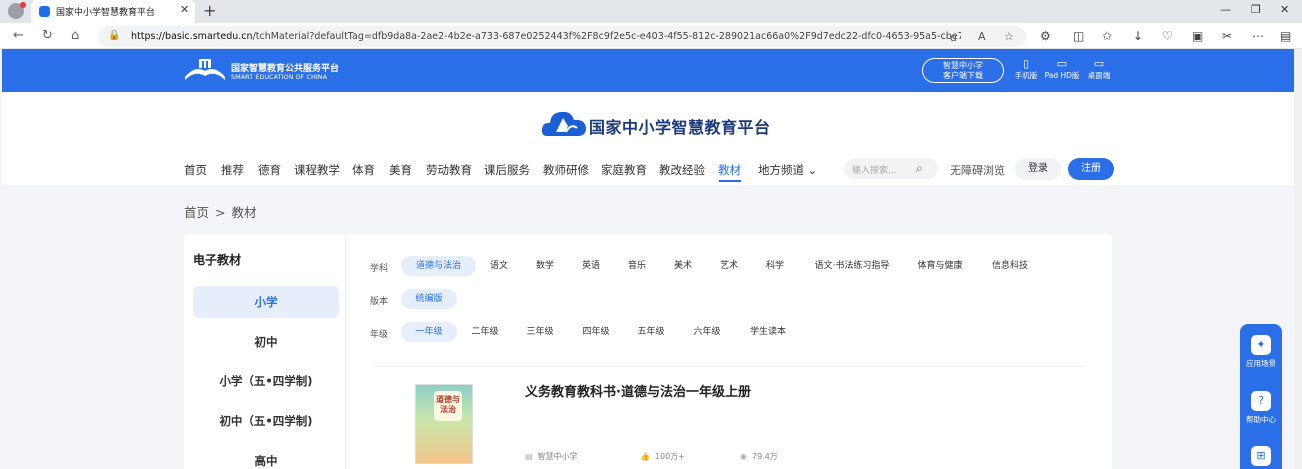 Image resolution: width=1302 pixels, height=469 pixels. I want to click on close-window-icon: ✕, so click(1284, 9).